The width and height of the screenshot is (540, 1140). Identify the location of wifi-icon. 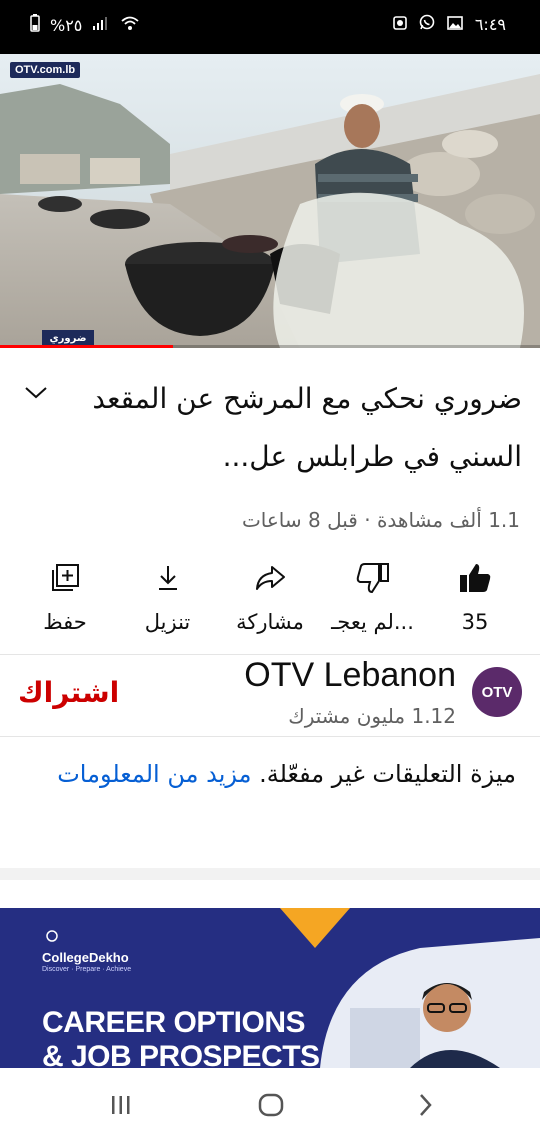
(130, 25).